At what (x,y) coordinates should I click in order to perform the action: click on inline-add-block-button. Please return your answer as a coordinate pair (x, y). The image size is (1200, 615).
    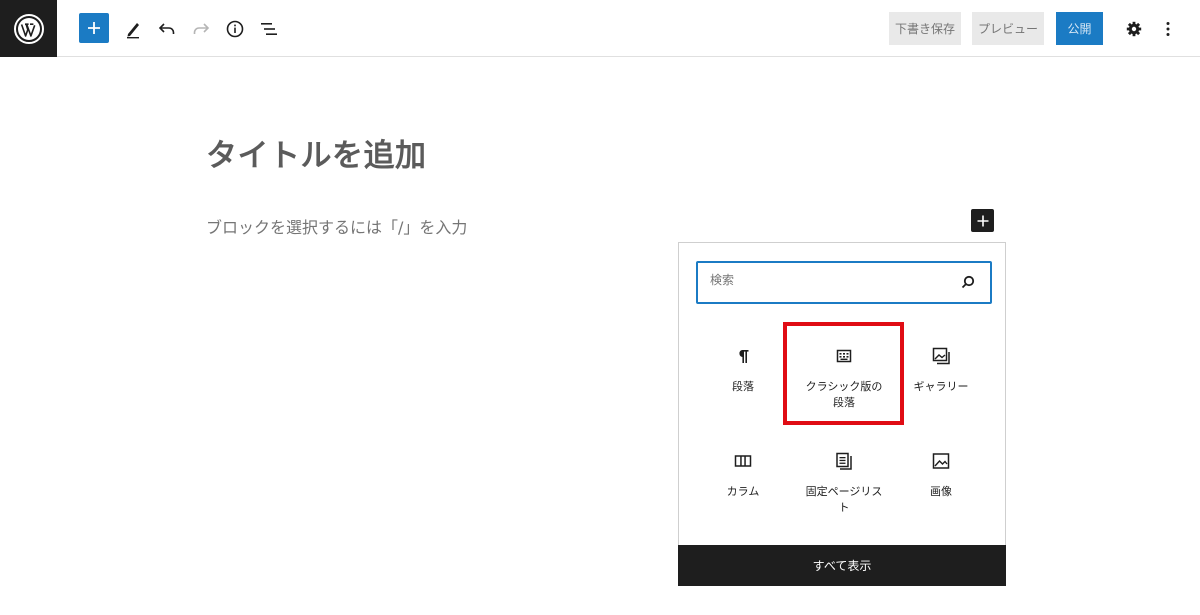
    Looking at the image, I should click on (982, 220).